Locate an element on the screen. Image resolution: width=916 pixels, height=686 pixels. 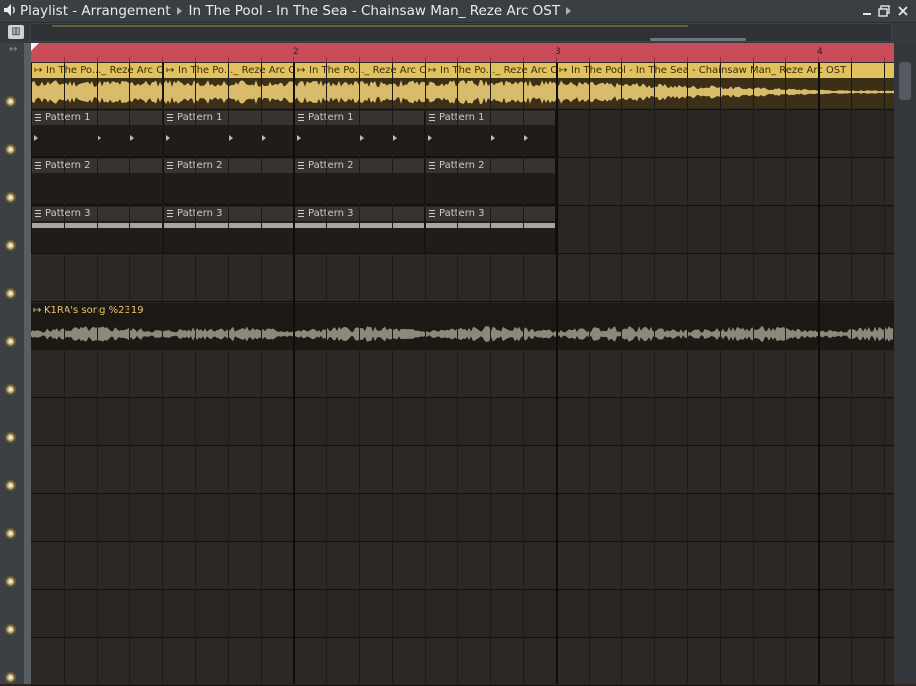
piano-roll-icon: ▥ is located at coordinates (16, 32).